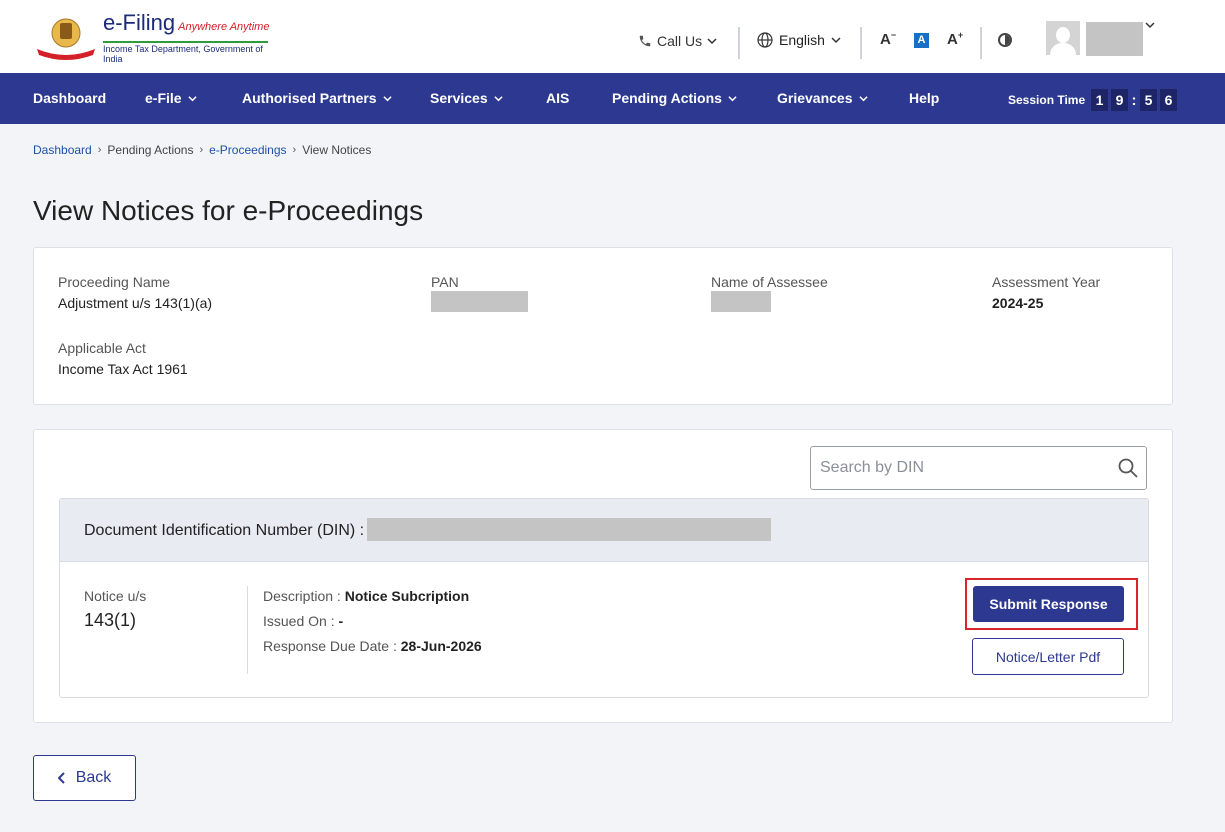 The height and width of the screenshot is (832, 1225). I want to click on user-name-redacted, so click(1114, 39).